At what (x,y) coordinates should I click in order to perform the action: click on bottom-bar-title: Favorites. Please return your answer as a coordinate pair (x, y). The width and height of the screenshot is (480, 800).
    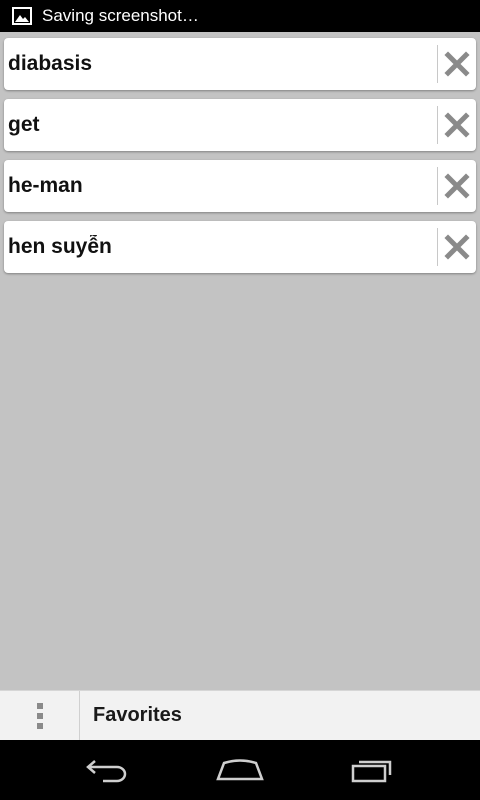
    Looking at the image, I should click on (131, 715).